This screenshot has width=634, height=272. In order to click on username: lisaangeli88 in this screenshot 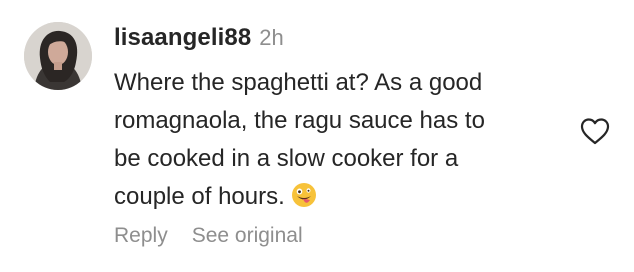, I will do `click(182, 38)`.